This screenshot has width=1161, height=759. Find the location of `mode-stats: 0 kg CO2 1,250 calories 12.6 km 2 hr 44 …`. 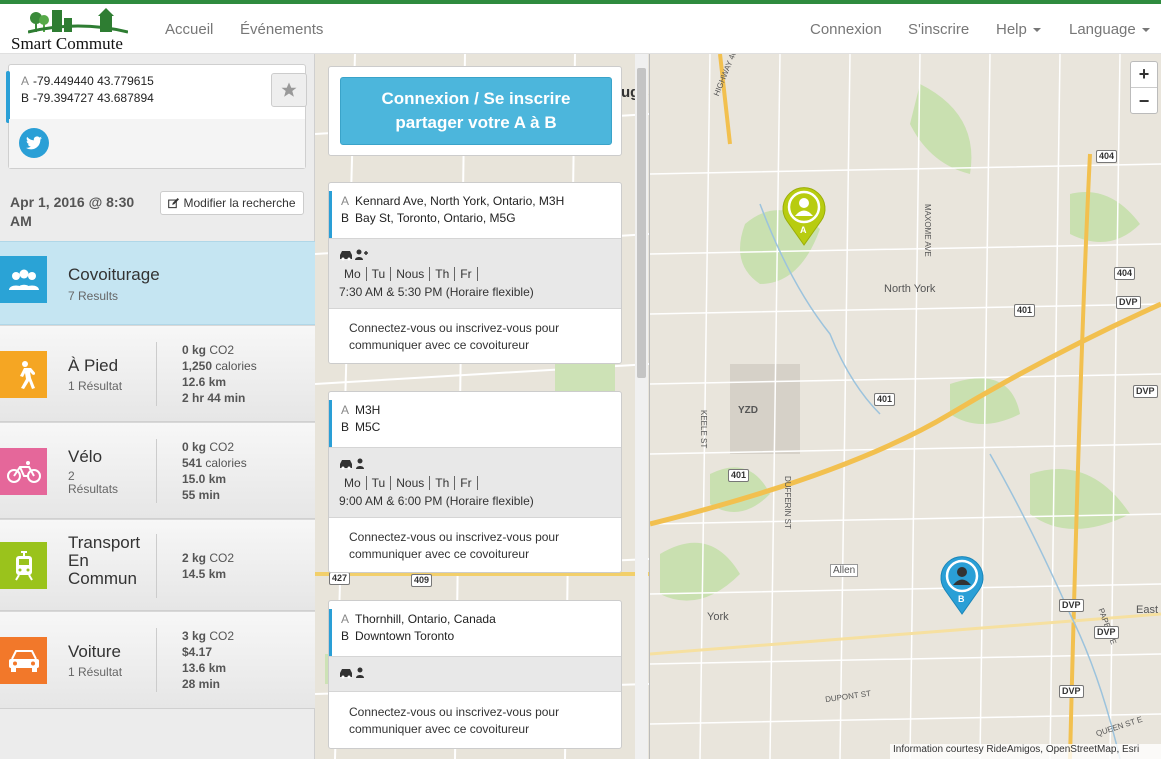

mode-stats: 0 kg CO2 1,250 calories 12.6 km 2 hr 44 … is located at coordinates (219, 374).